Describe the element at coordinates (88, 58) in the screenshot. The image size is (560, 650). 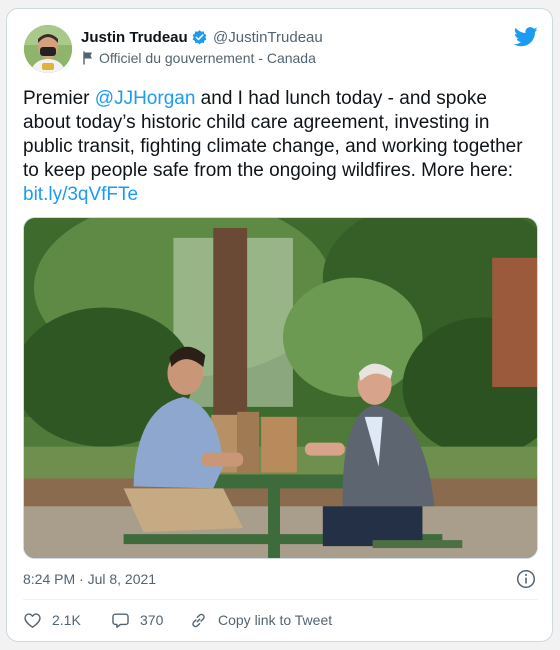
I see `government-flag-icon` at that location.